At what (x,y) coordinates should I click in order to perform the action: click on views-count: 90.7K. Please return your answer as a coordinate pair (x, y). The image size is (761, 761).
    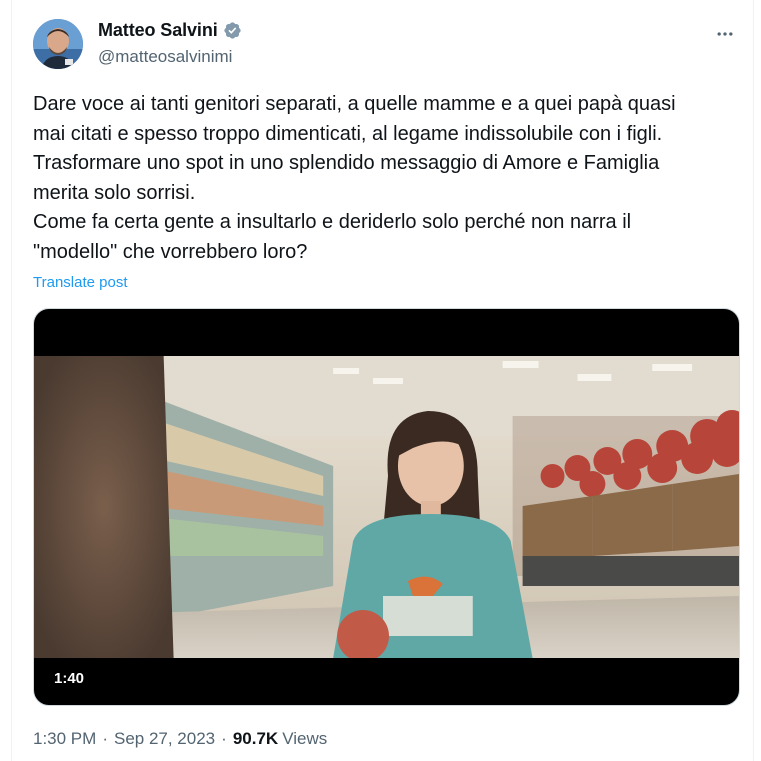
    Looking at the image, I should click on (255, 739).